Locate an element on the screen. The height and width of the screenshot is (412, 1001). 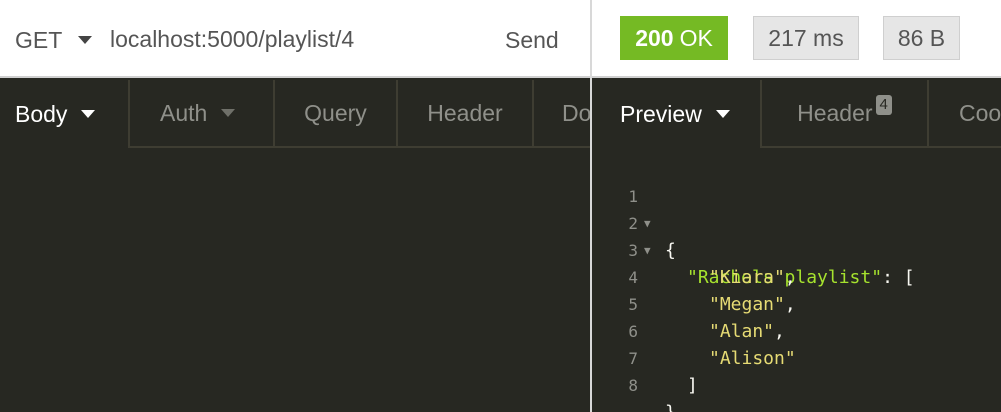
code-line: 7 ] is located at coordinates (644, 357).